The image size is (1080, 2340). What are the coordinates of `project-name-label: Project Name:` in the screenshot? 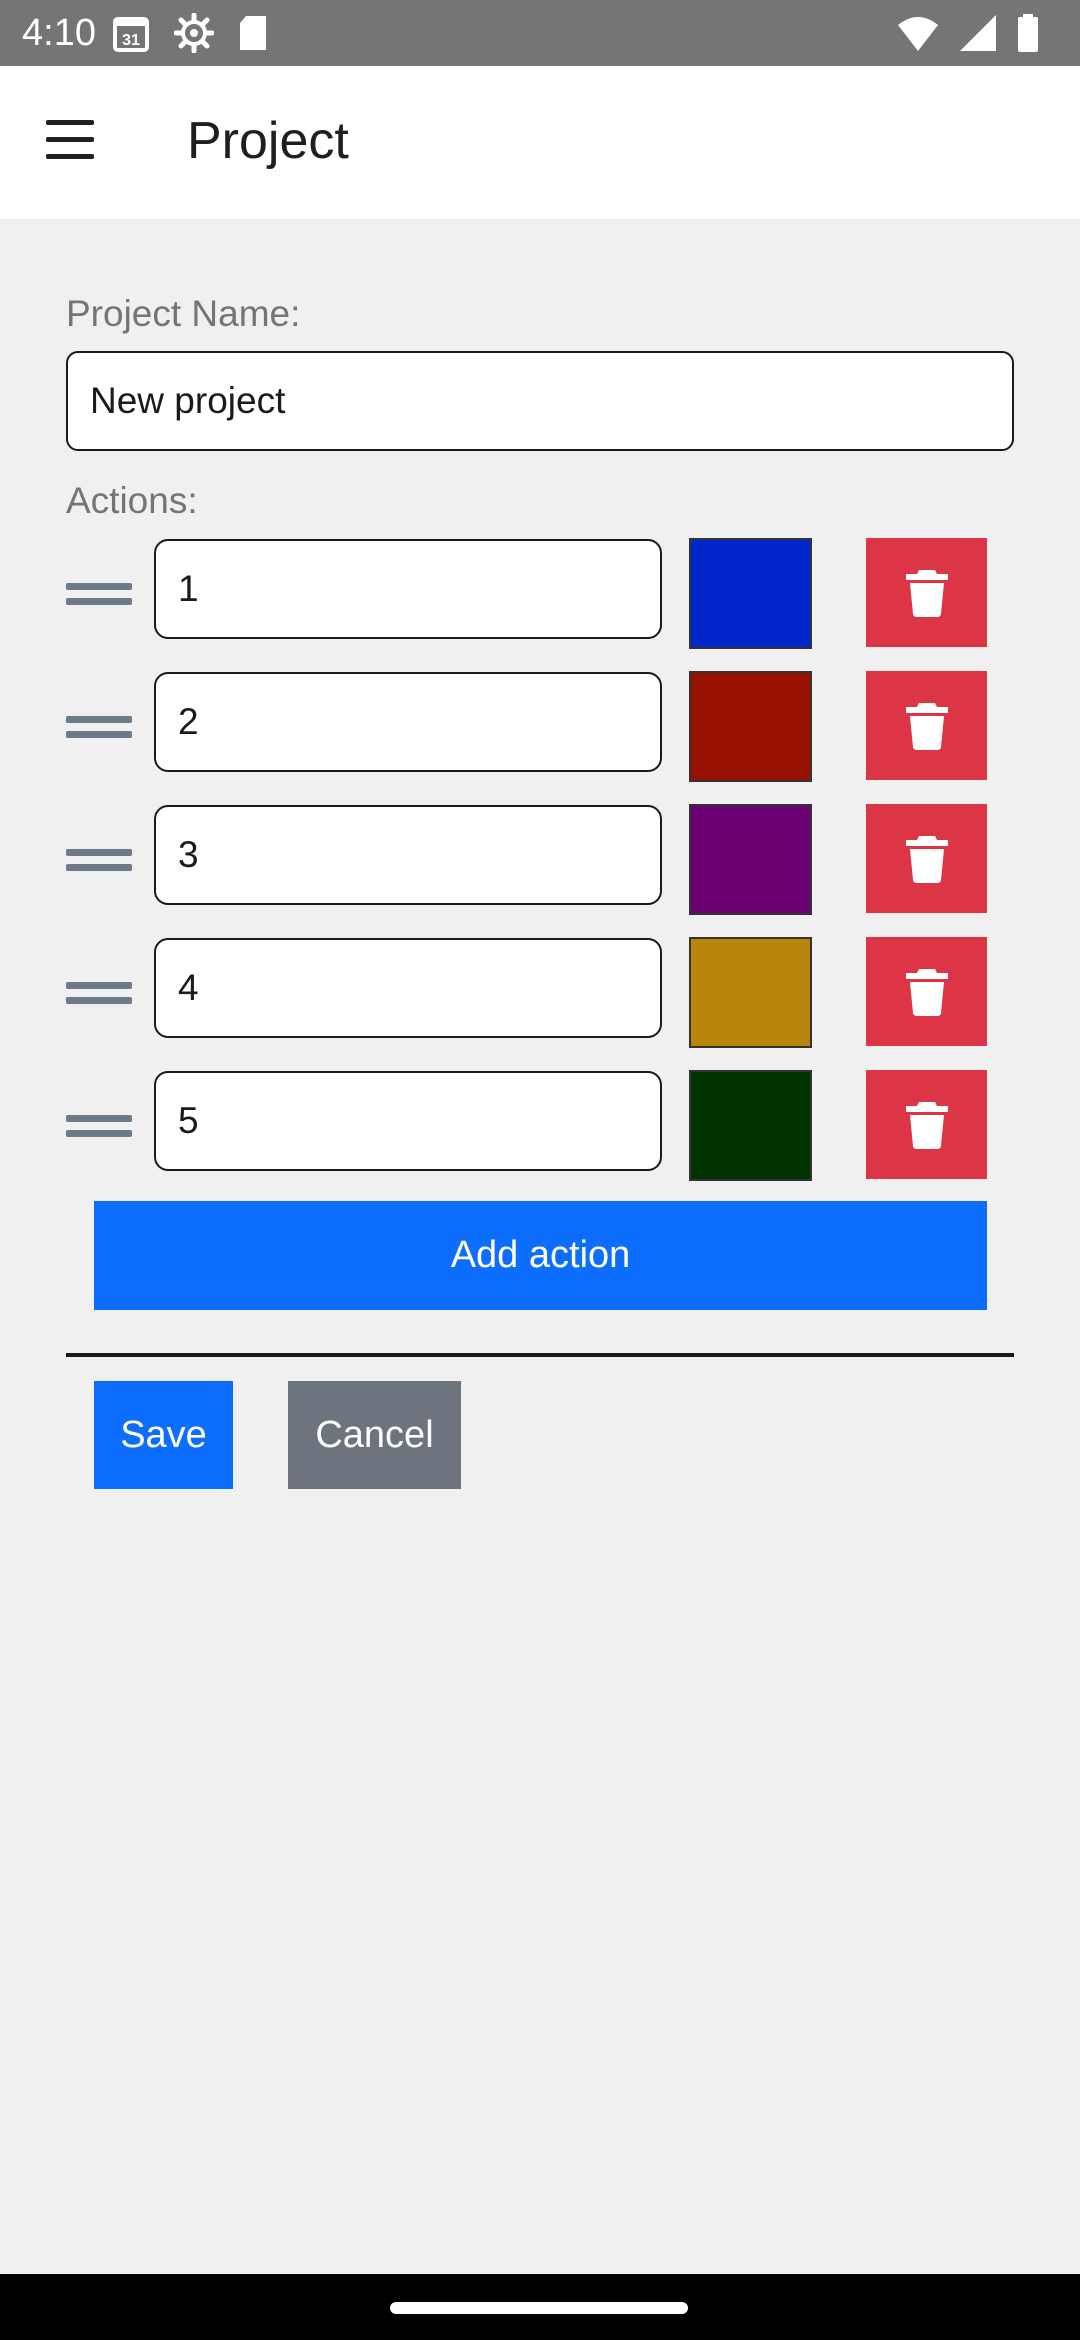 It's located at (183, 313).